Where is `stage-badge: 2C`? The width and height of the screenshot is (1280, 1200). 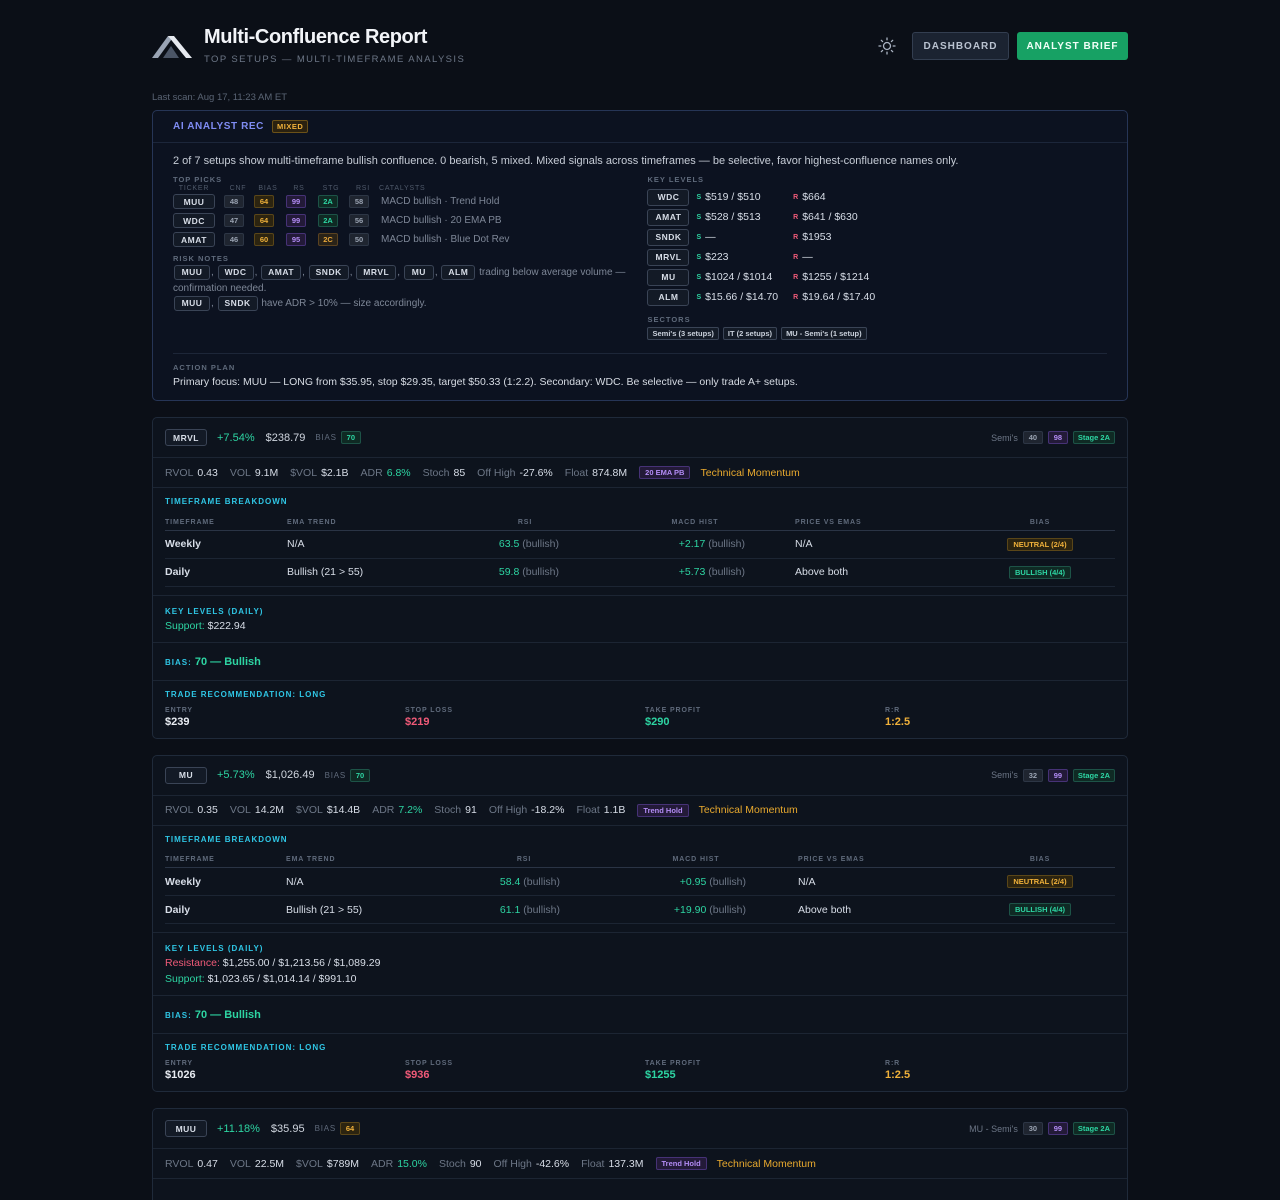 stage-badge: 2C is located at coordinates (328, 239).